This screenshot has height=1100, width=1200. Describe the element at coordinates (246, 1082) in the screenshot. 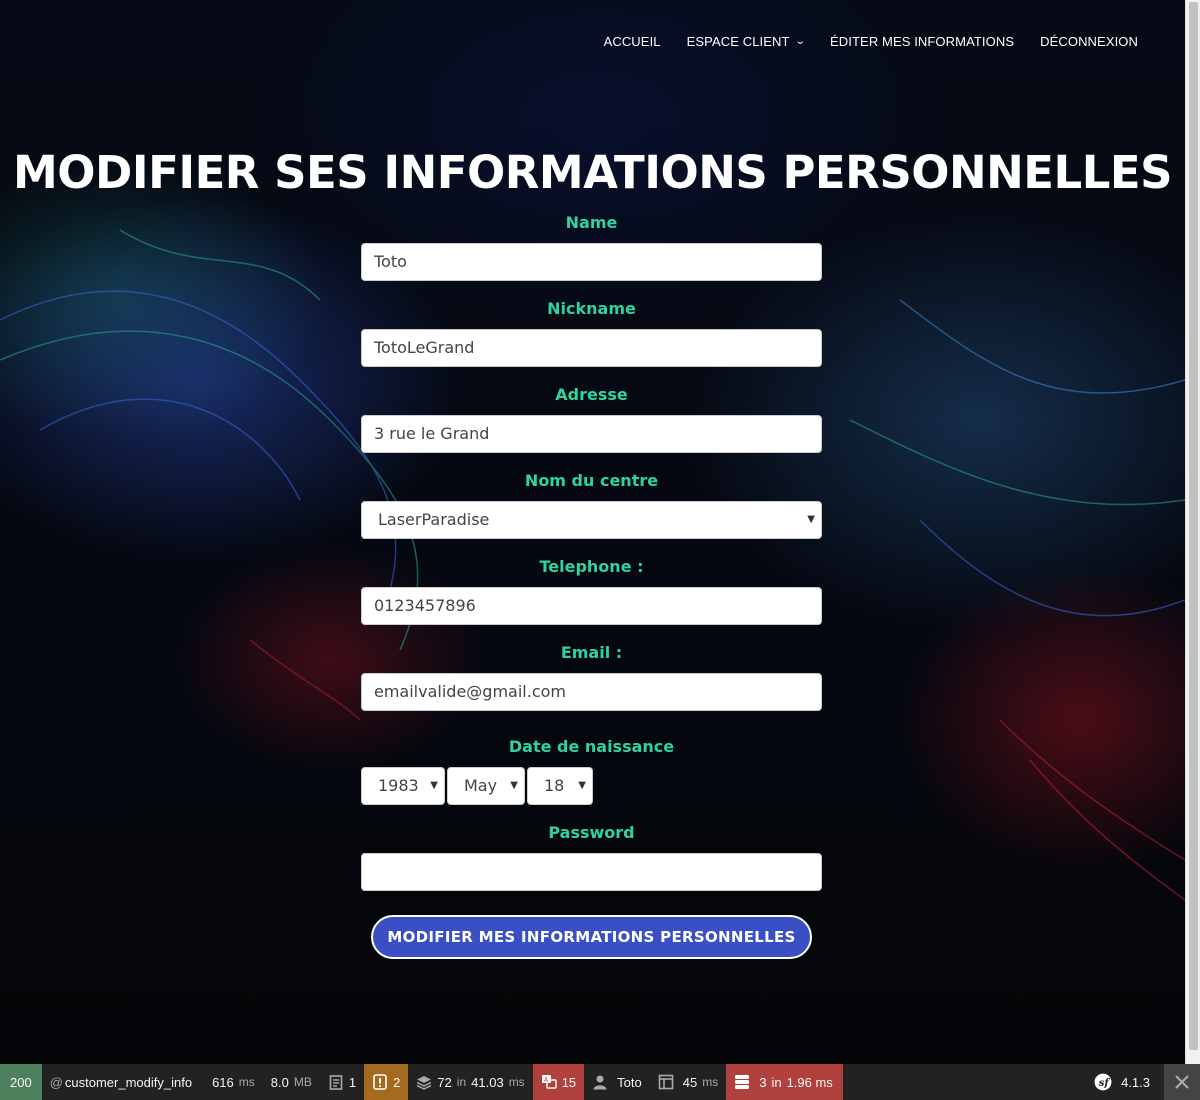

I see `time-unit: ms` at that location.